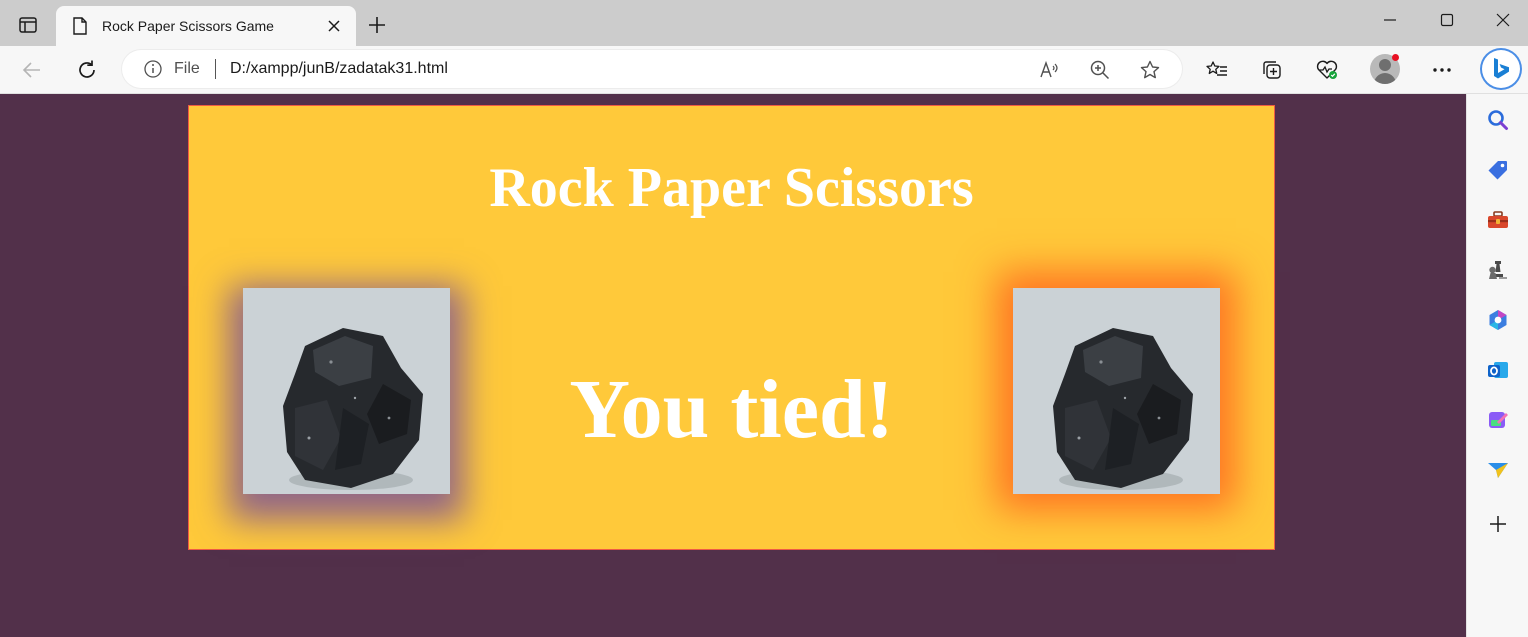 The image size is (1528, 637). I want to click on send-icon, so click(1498, 470).